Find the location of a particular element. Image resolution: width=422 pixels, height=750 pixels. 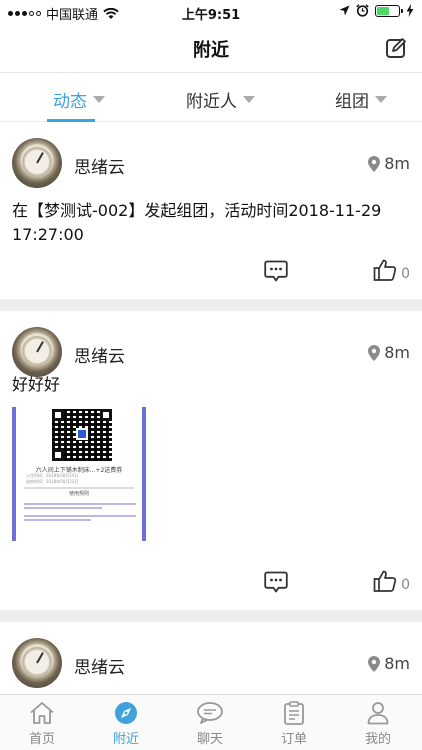

ticket-rules-heading: 使用规则 is located at coordinates (78, 494).